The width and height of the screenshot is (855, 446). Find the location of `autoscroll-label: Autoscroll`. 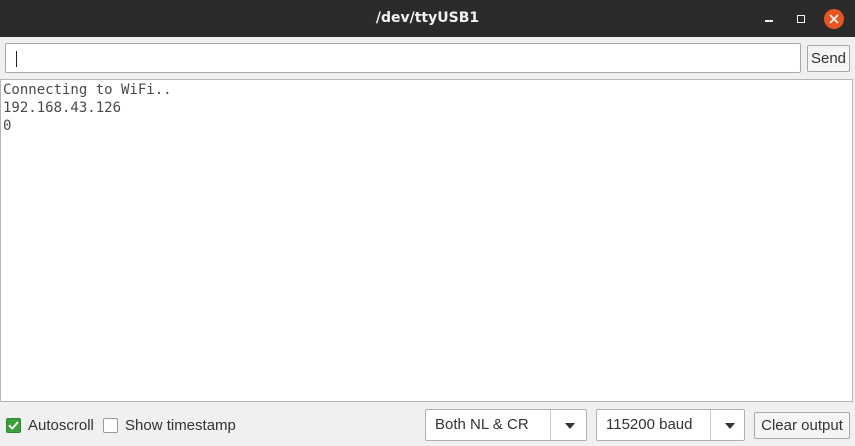

autoscroll-label: Autoscroll is located at coordinates (61, 425).